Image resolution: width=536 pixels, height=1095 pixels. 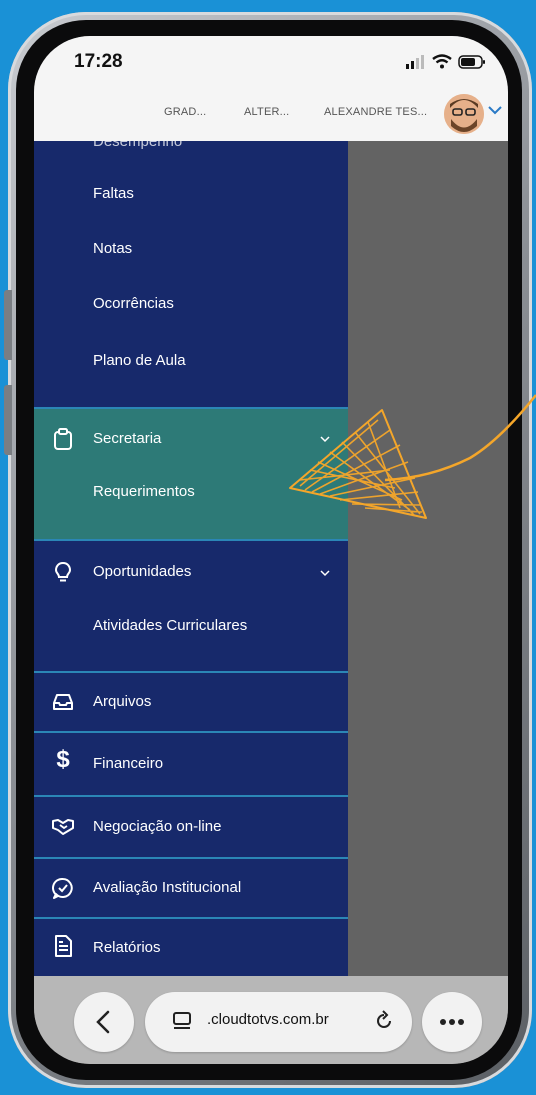 I want to click on menu-item-avaliacao-institucional: Avaliação Institucional, so click(x=191, y=888).